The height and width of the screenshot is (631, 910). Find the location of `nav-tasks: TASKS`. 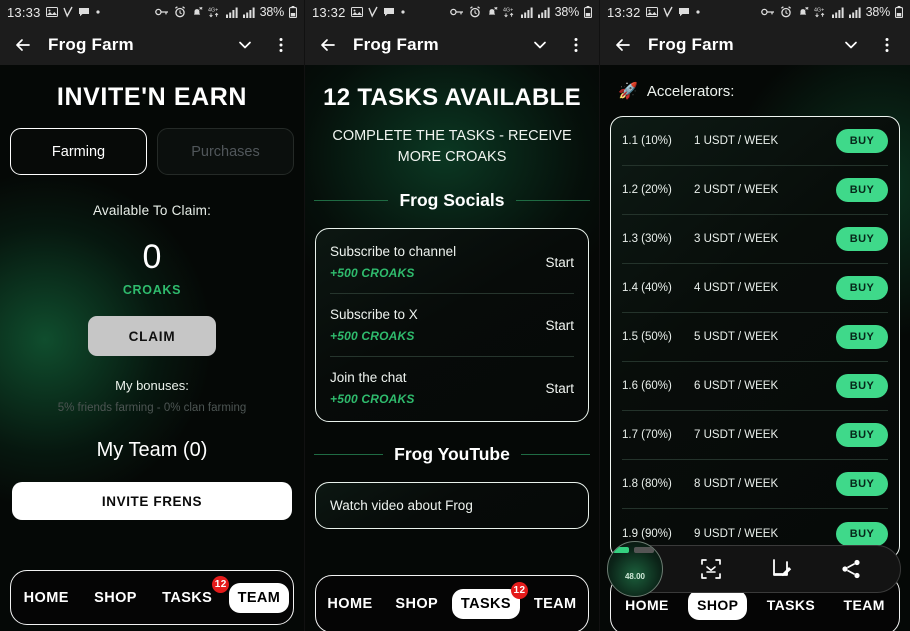

nav-tasks: TASKS is located at coordinates (791, 605).